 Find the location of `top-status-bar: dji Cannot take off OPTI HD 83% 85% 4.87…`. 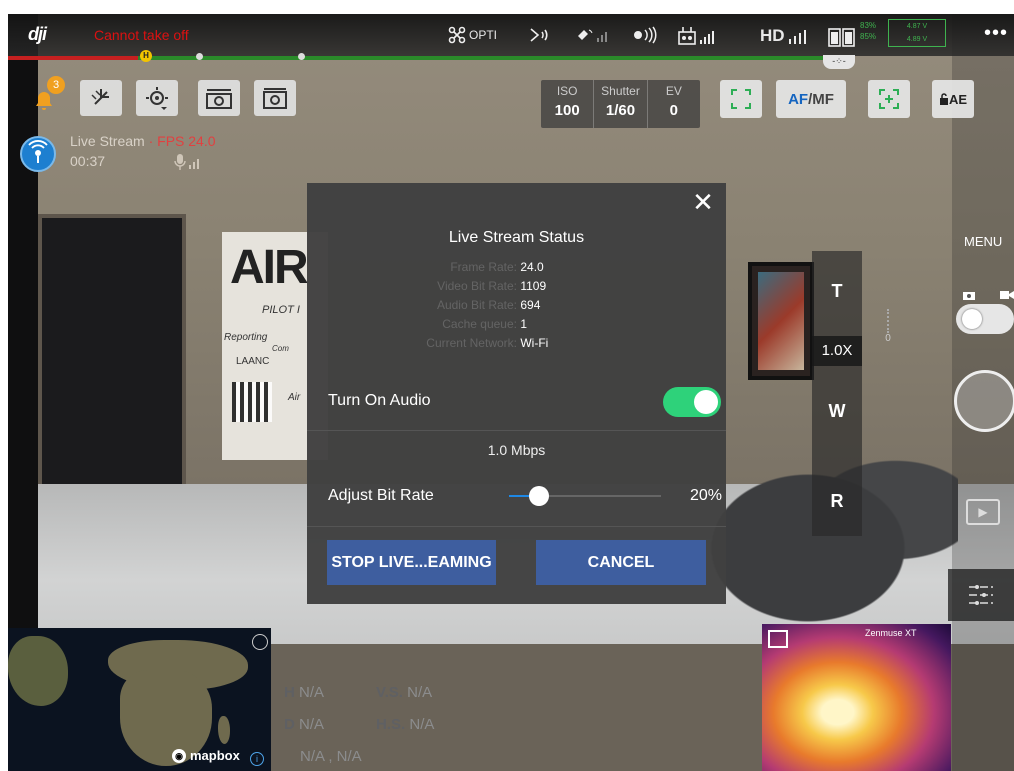

top-status-bar: dji Cannot take off OPTI HD 83% 85% 4.87… is located at coordinates (511, 35).